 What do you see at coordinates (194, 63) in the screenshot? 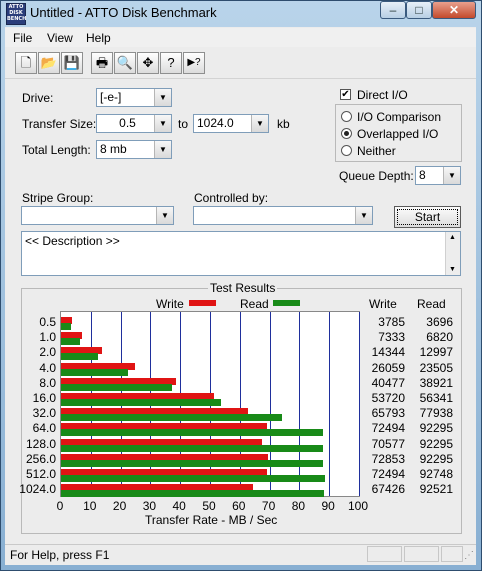
I see `context-help-icon: ▶?` at bounding box center [194, 63].